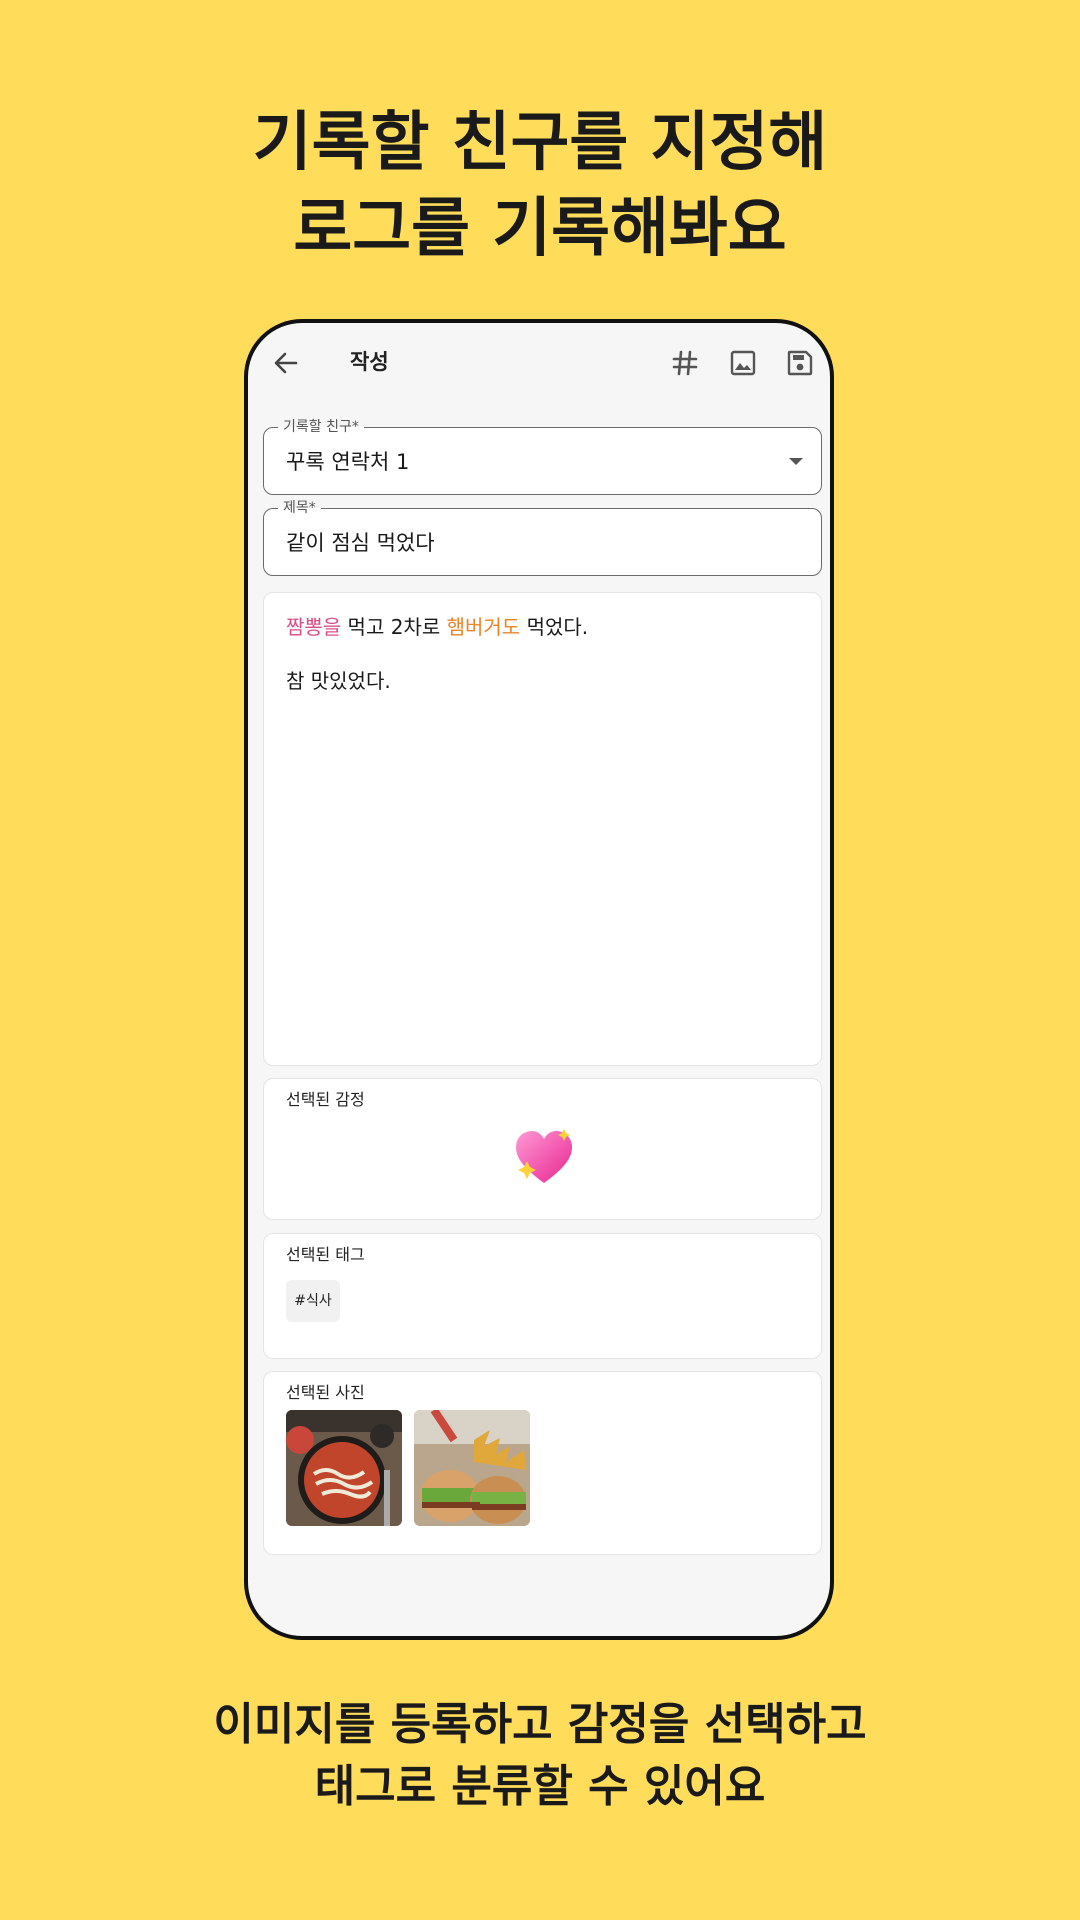 The image size is (1080, 1920). Describe the element at coordinates (540, 1724) in the screenshot. I see `headline-bottom-line1: 이미지를 등록하고 감정을 선택하고` at that location.